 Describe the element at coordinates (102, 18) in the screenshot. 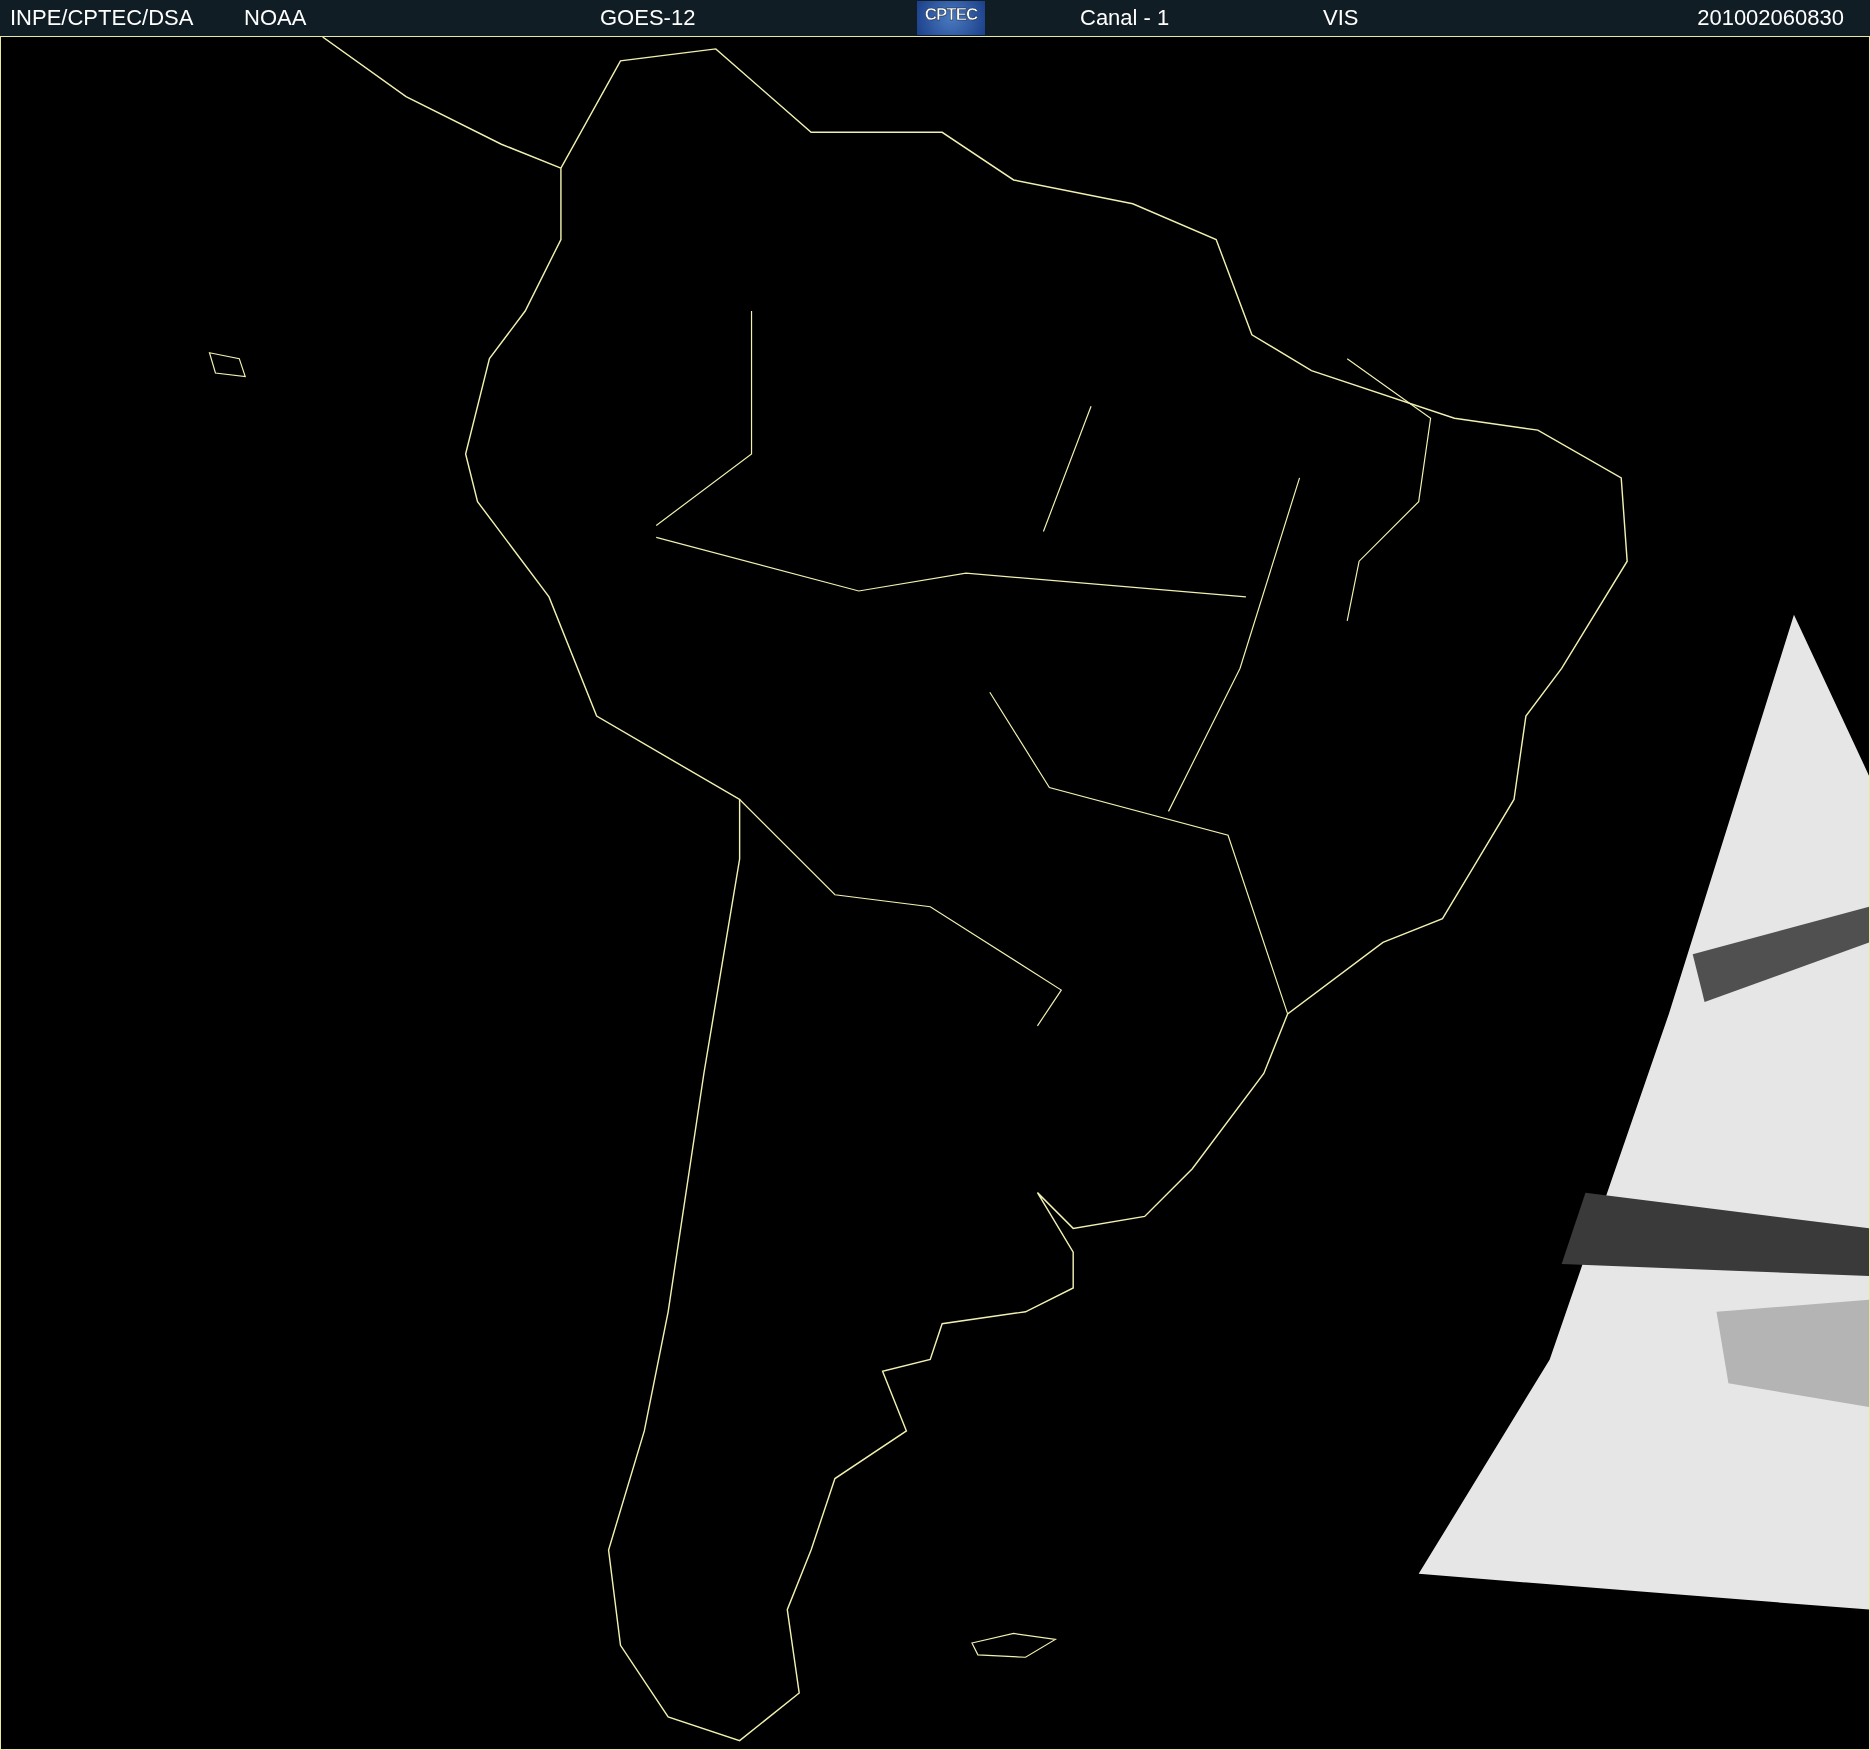

I see `source-label: INPE/CPTEC/DSA` at that location.